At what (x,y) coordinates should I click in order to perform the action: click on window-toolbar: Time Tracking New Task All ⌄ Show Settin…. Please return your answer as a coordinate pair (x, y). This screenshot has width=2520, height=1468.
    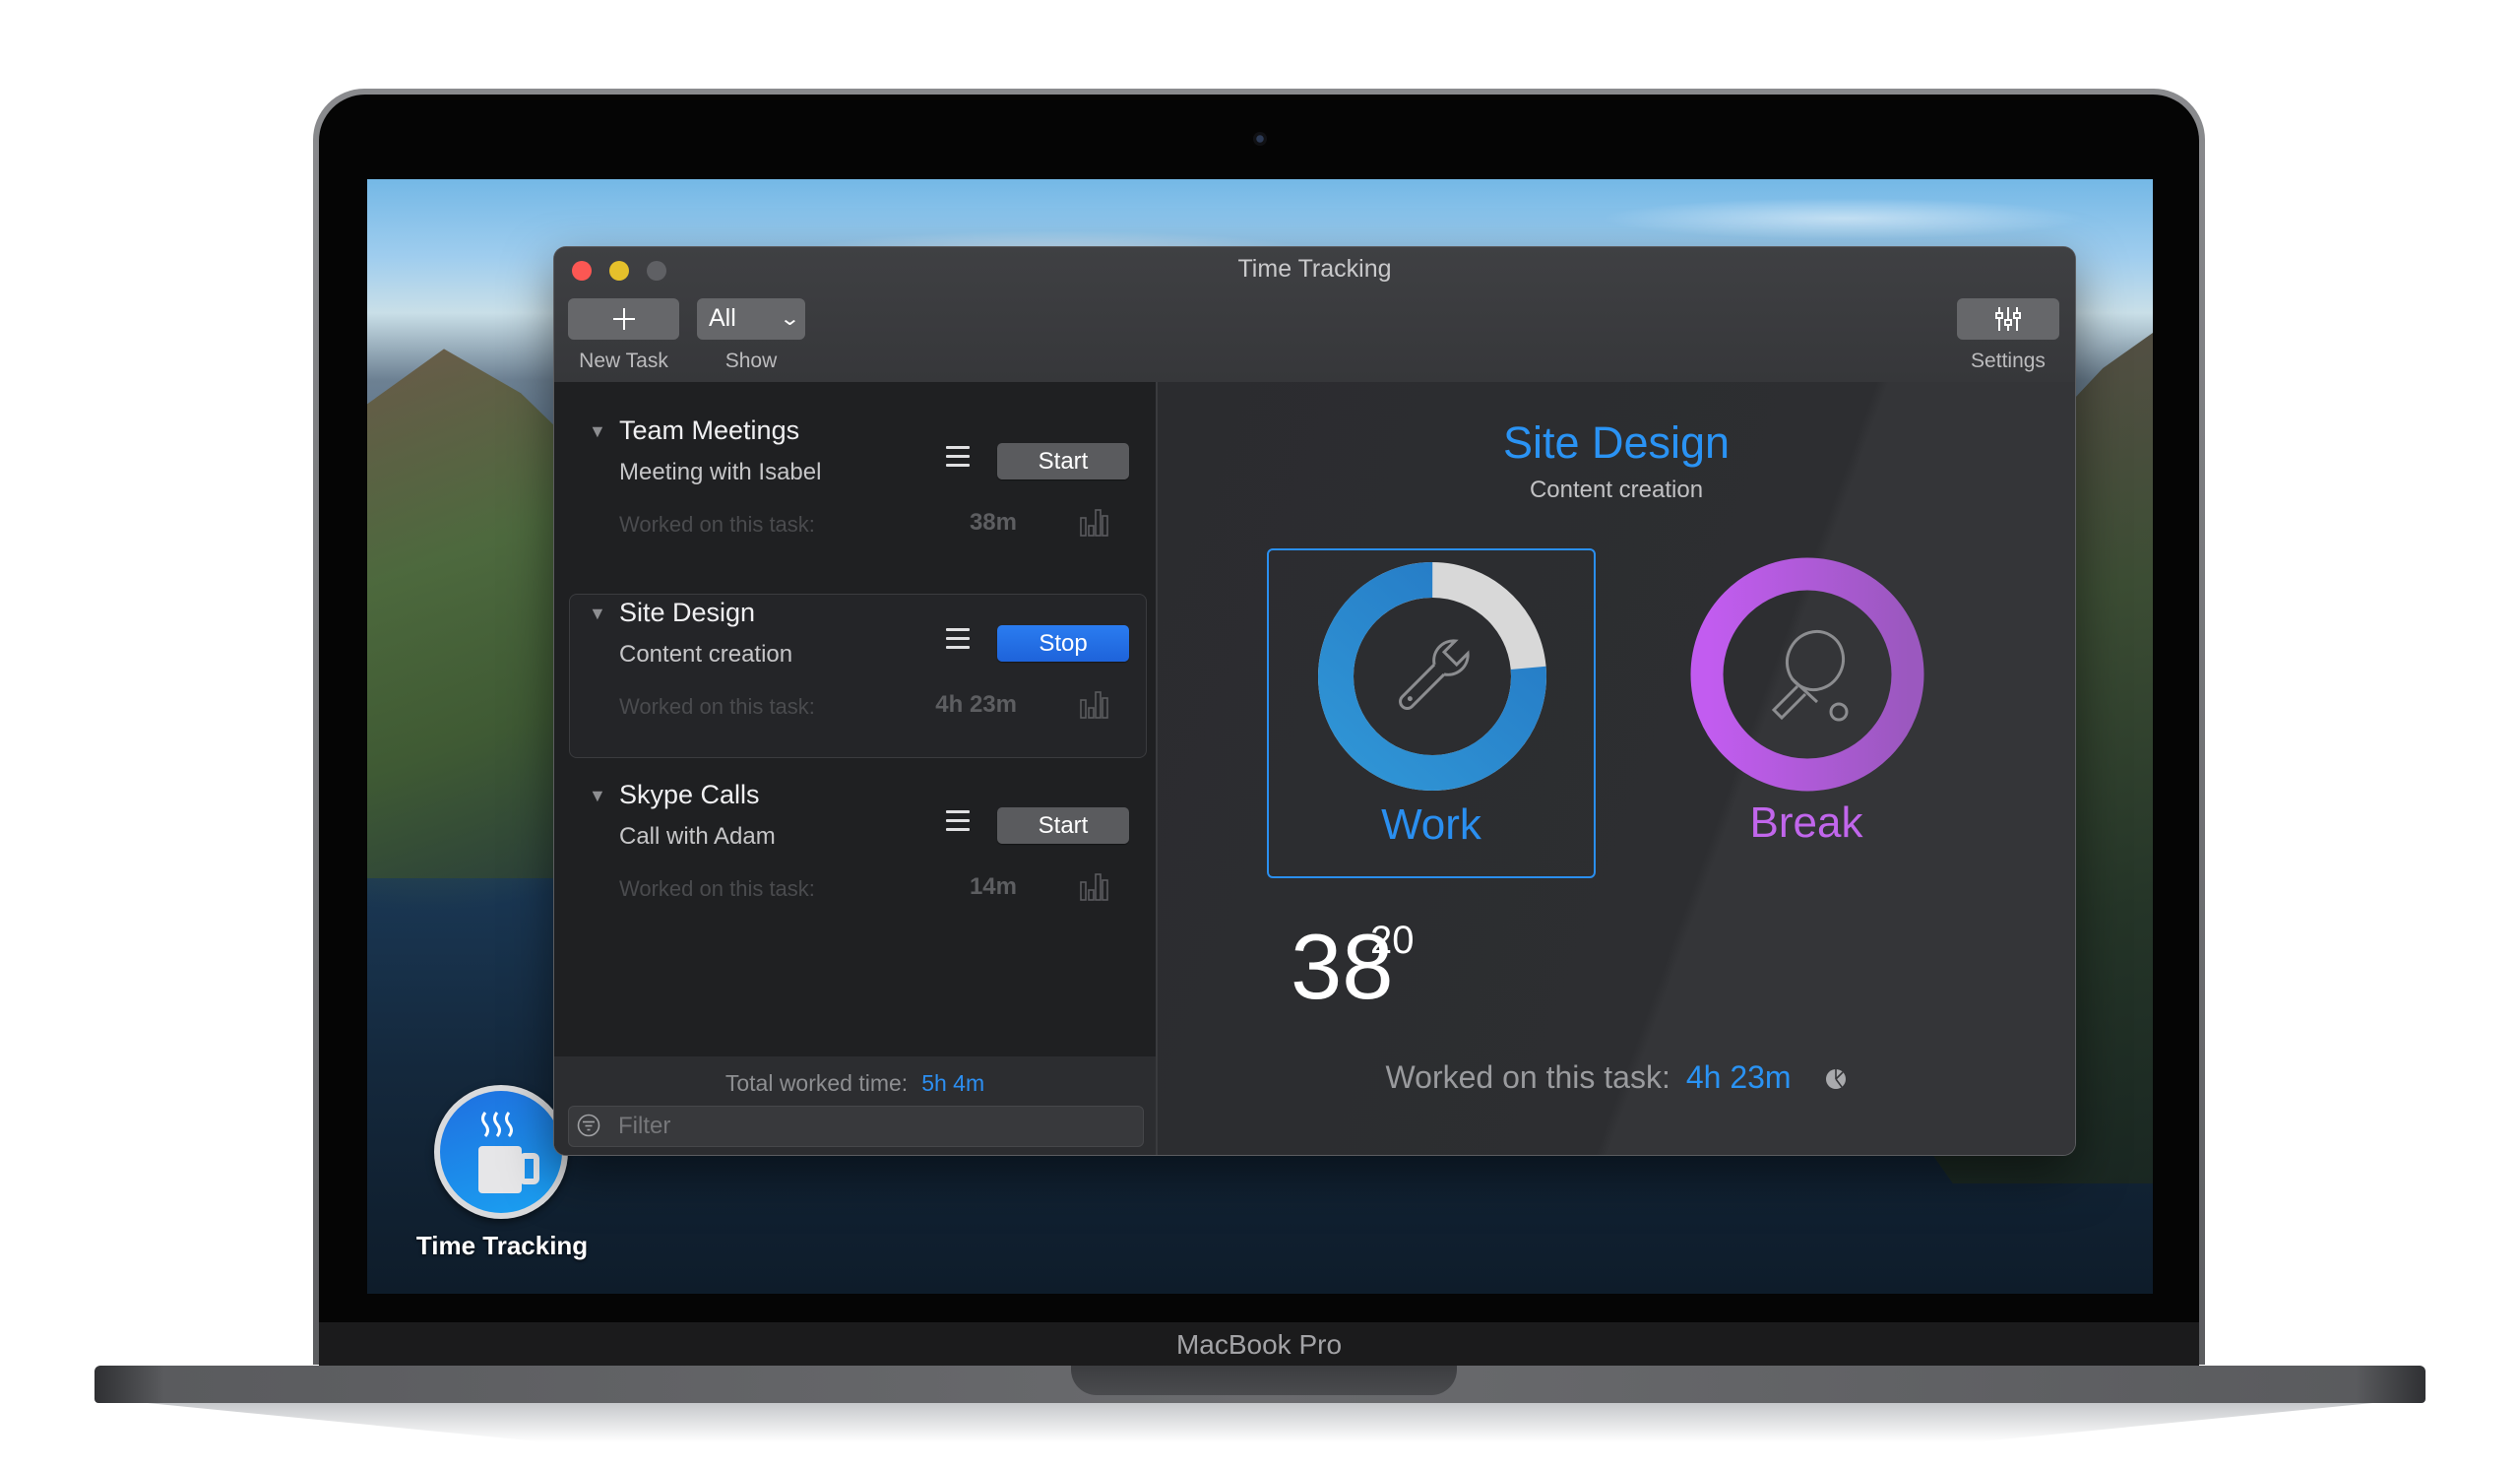
    Looking at the image, I should click on (1314, 315).